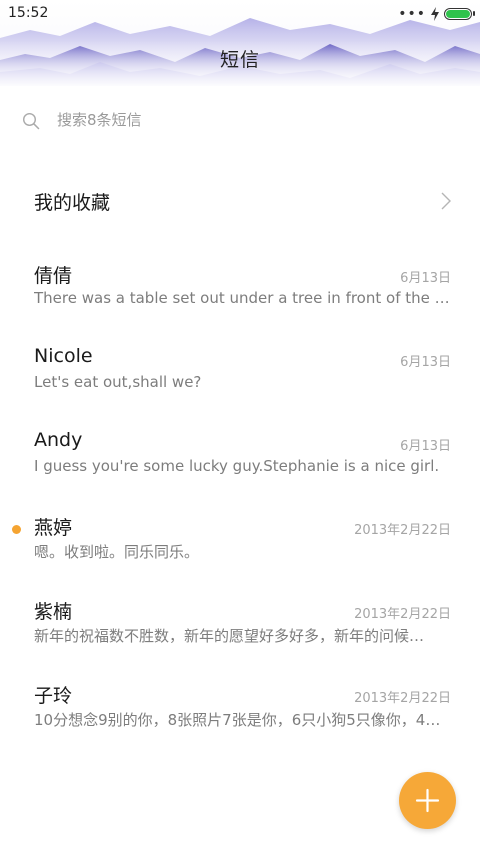 The image size is (480, 853). What do you see at coordinates (240, 546) in the screenshot?
I see `conversation-item: 燕婷 2013年2月22日 嗯。收到啦。同乐同乐。` at bounding box center [240, 546].